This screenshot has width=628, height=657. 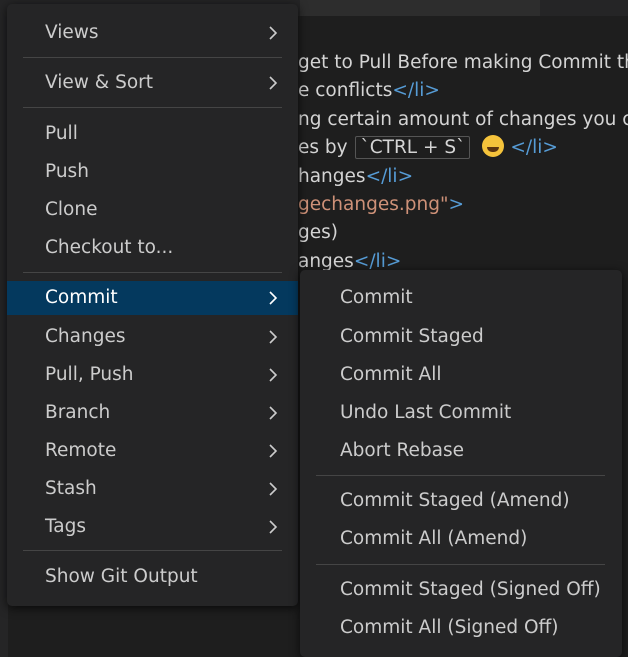 What do you see at coordinates (493, 146) in the screenshot?
I see `grinning-sweat-emoji-icon` at bounding box center [493, 146].